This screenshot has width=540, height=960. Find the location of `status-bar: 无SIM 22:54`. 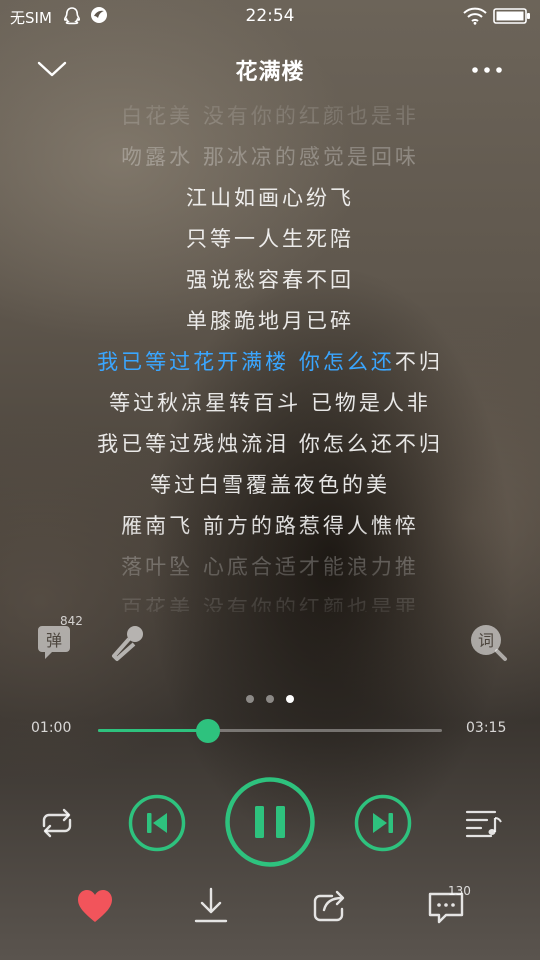

status-bar: 无SIM 22:54 is located at coordinates (270, 17).